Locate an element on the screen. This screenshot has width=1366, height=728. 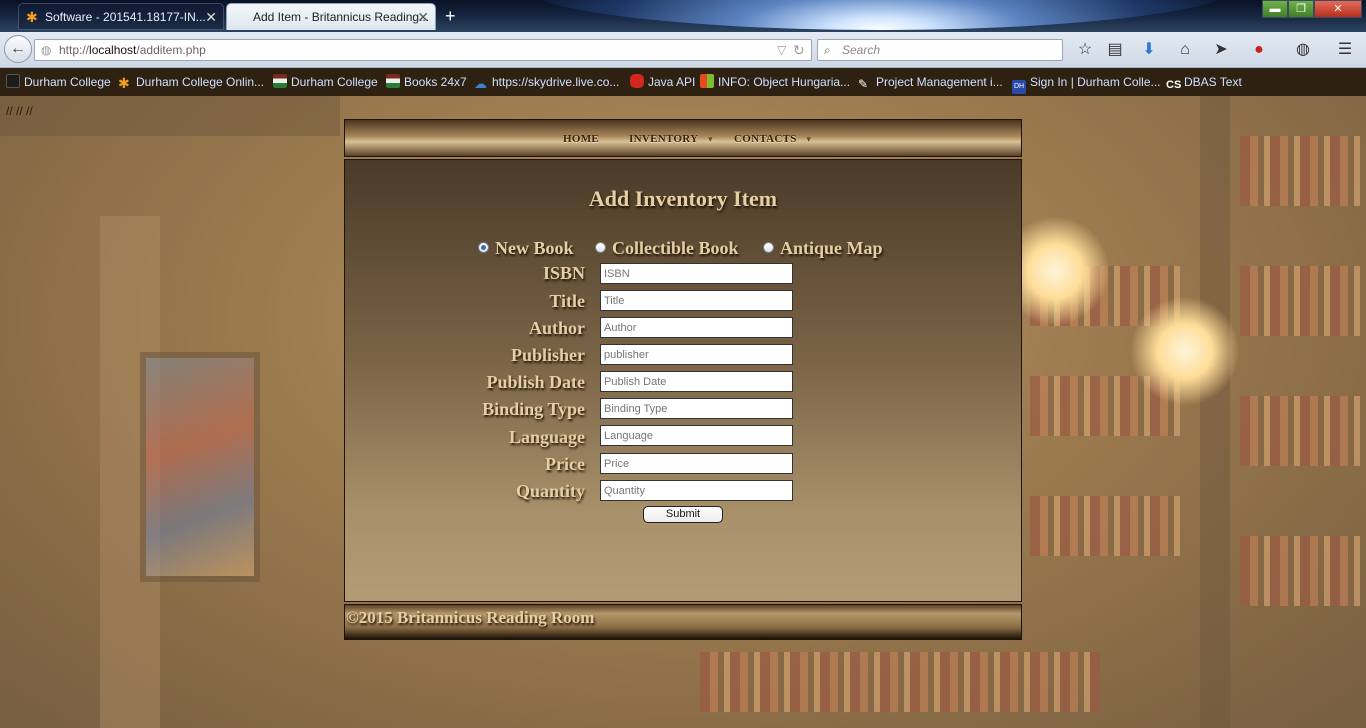
quantity-field is located at coordinates (696, 490).